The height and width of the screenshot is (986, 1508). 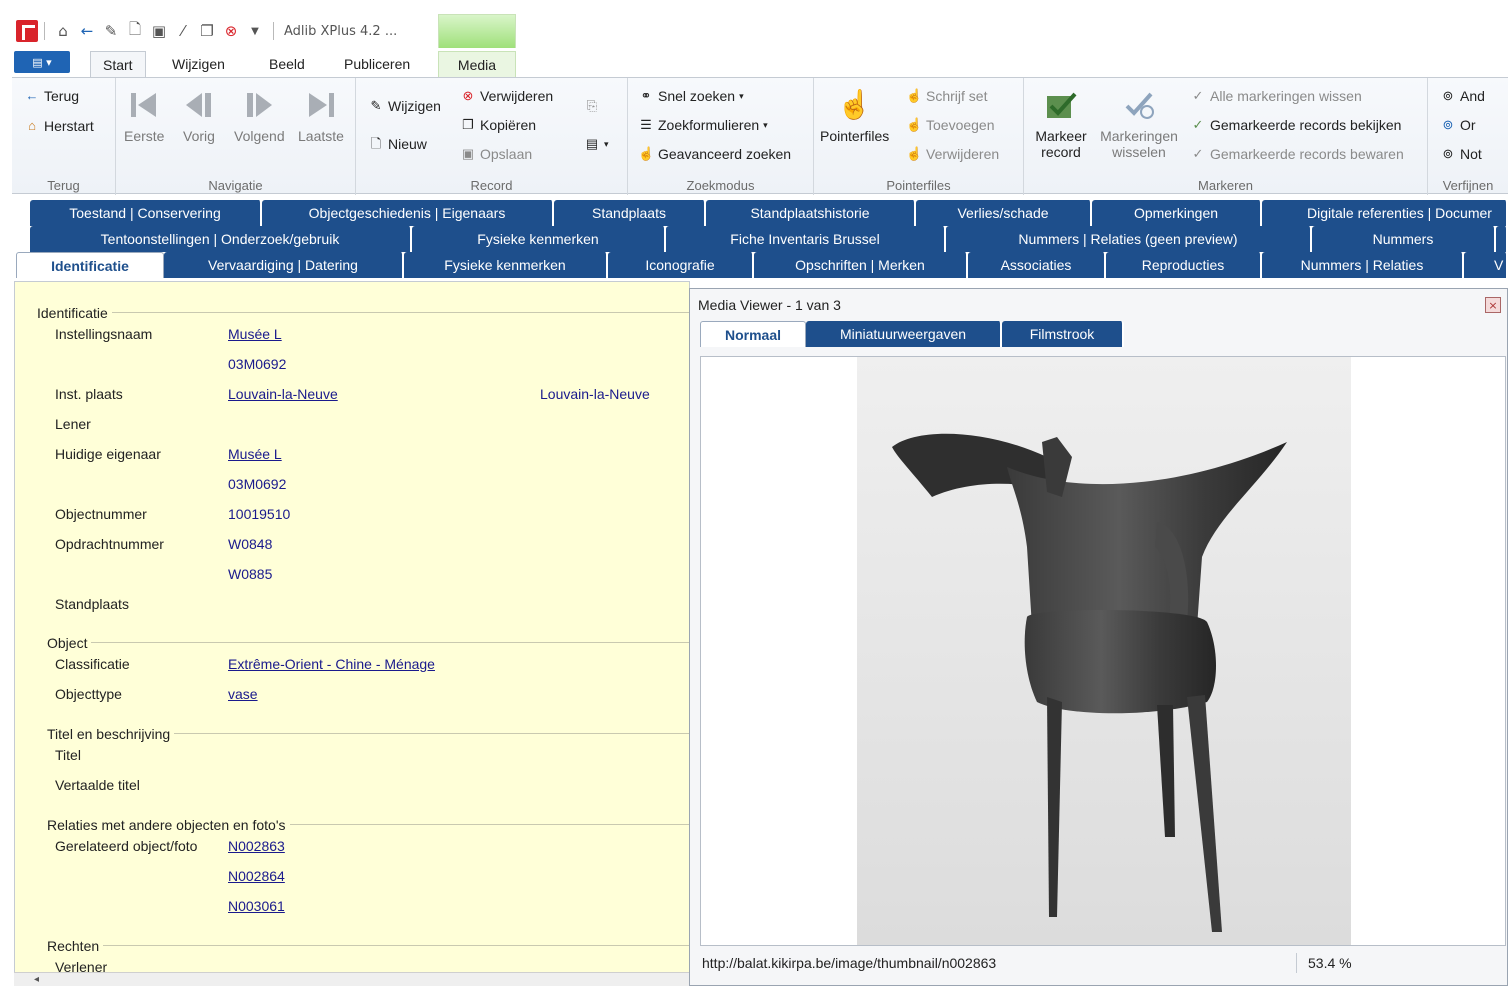 I want to click on back-arrow-icon: ←, so click(x=87, y=31).